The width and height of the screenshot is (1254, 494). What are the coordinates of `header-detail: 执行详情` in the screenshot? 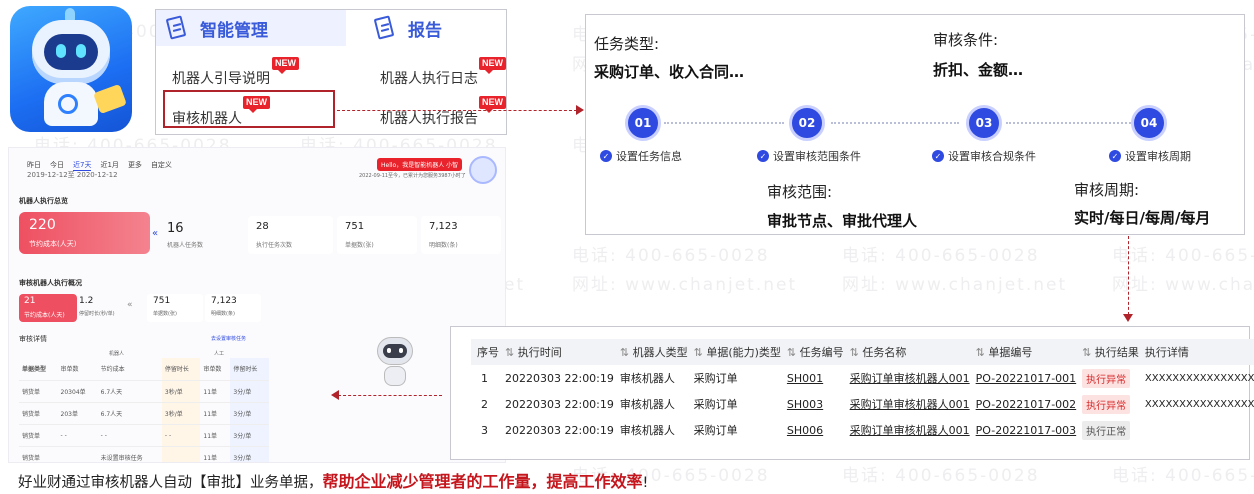 It's located at (1196, 352).